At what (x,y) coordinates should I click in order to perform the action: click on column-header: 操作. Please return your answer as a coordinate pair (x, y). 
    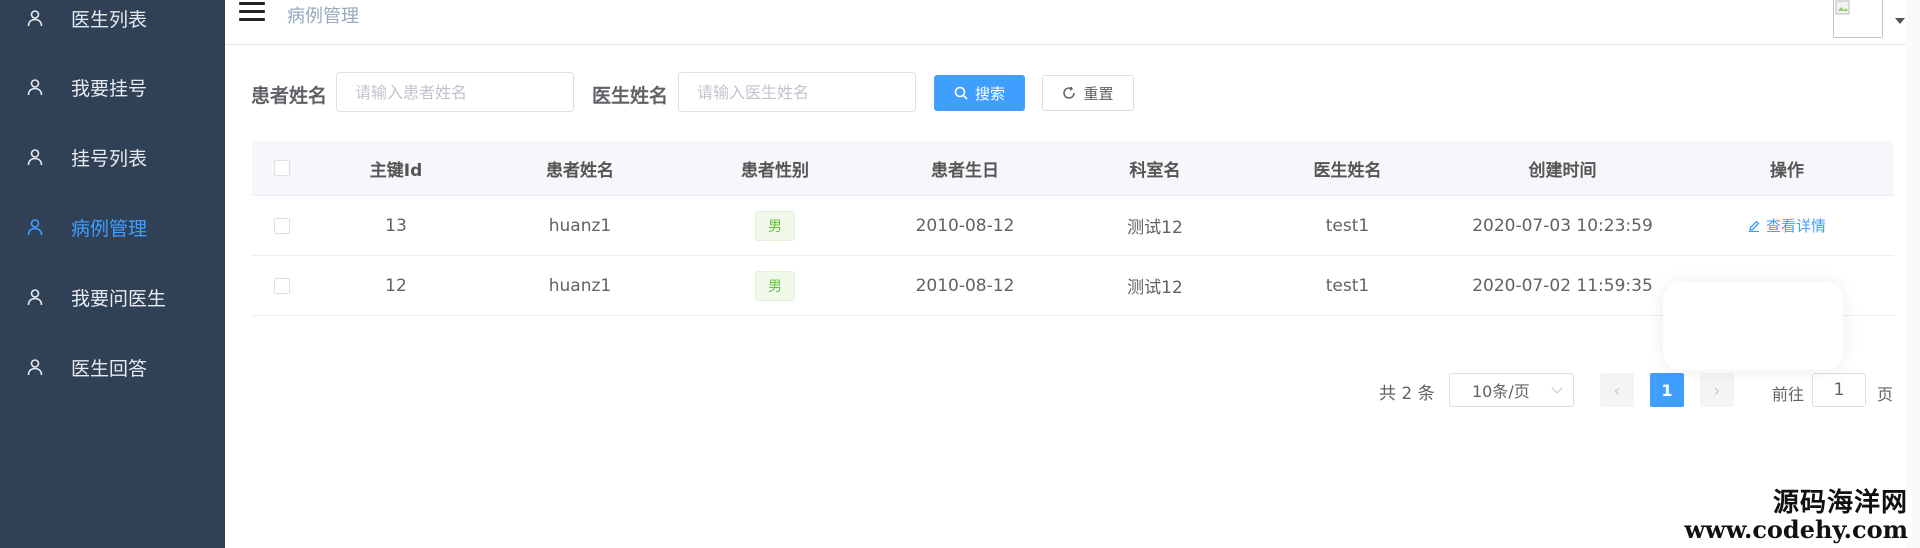
    Looking at the image, I should click on (1787, 170).